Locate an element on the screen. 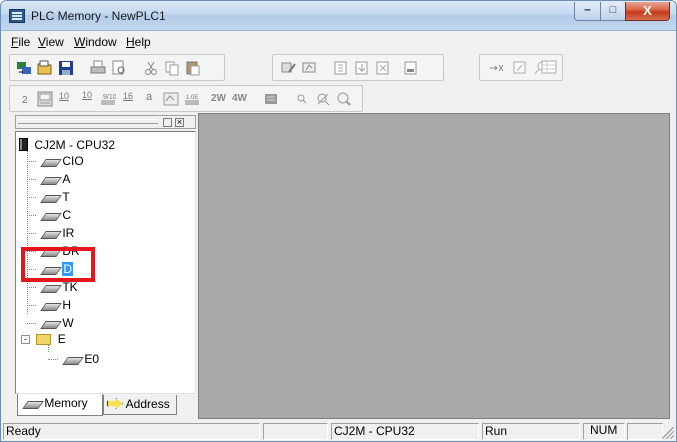  tree-item-w: W is located at coordinates (50, 323).